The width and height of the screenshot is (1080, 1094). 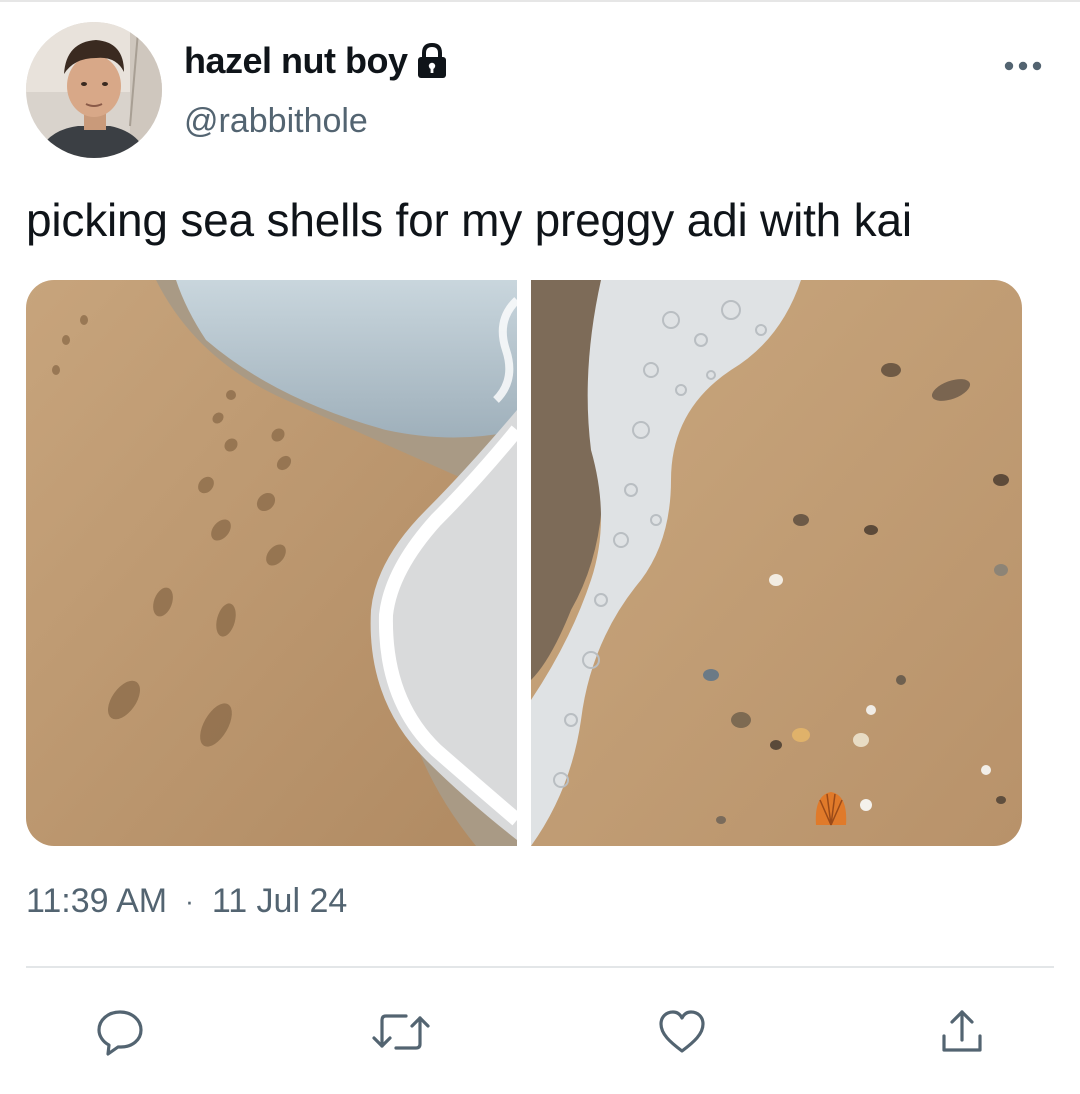 What do you see at coordinates (120, 1032) in the screenshot?
I see `reply-icon` at bounding box center [120, 1032].